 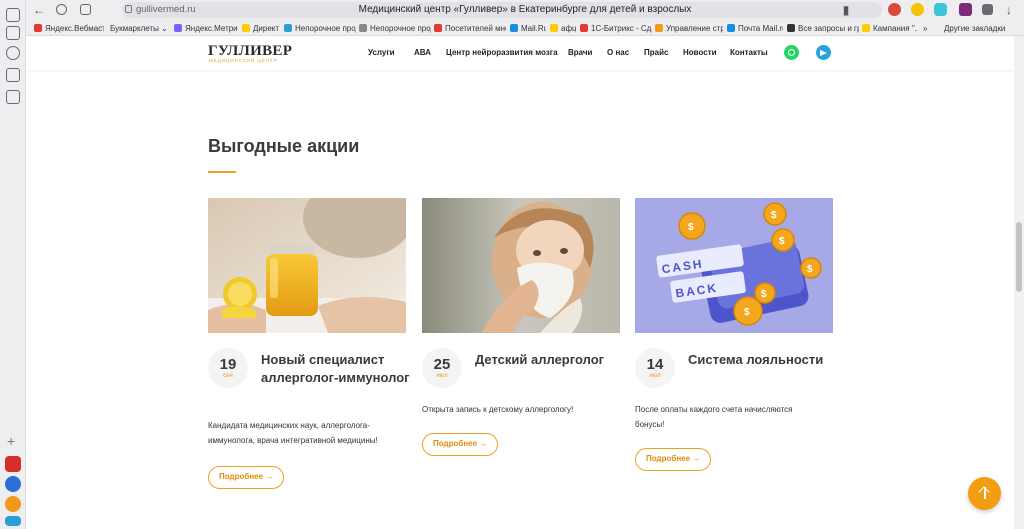 What do you see at coordinates (823, 52) in the screenshot?
I see `telegram-icon` at bounding box center [823, 52].